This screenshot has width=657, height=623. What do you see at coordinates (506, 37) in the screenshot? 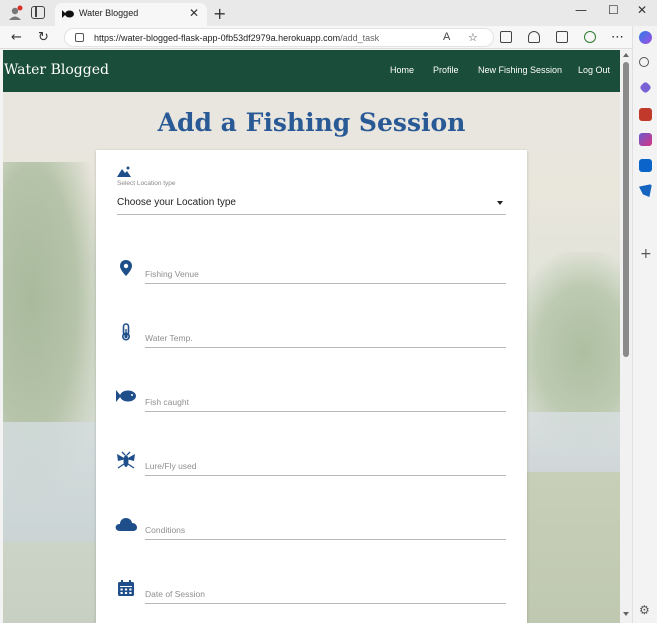
I see `split-screen-icon` at bounding box center [506, 37].